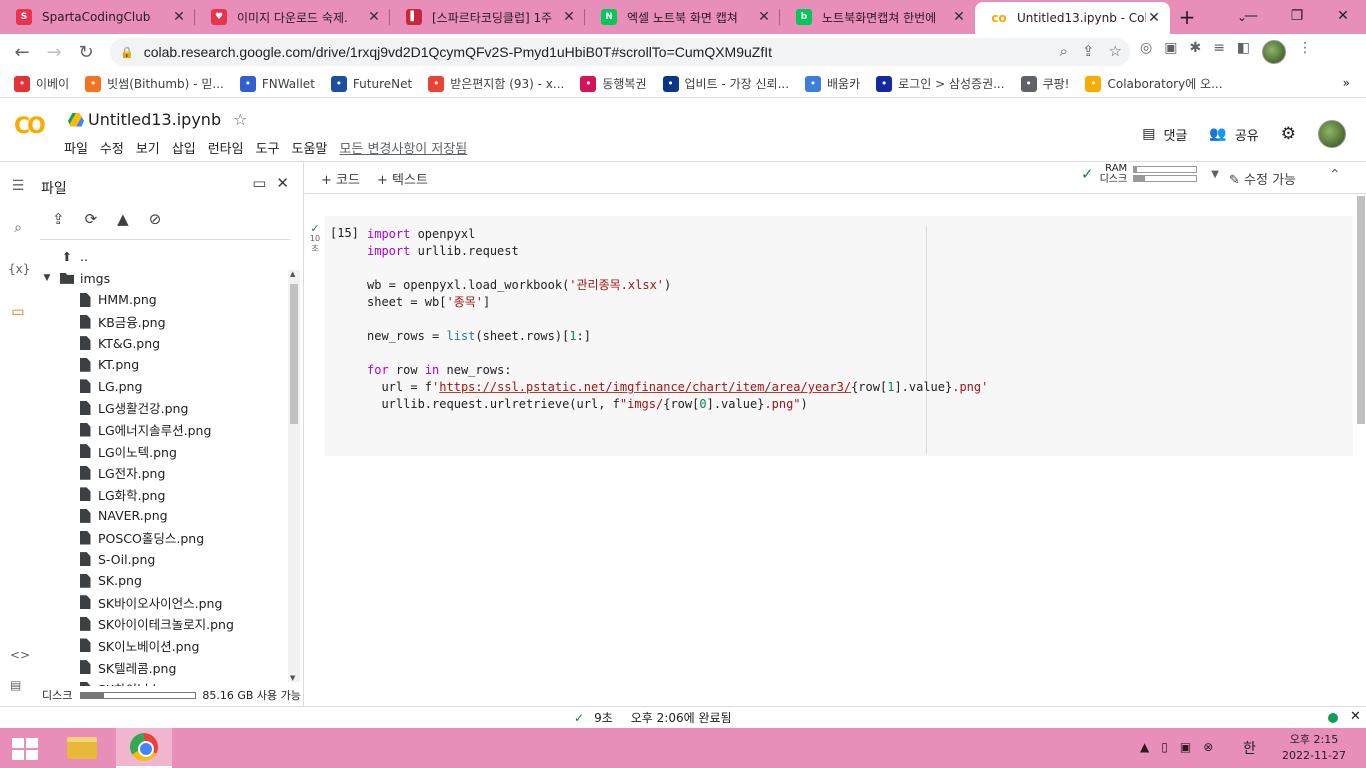 This screenshot has width=1366, height=768. I want to click on notebook-title: Untitled13.ipynb, so click(154, 119).